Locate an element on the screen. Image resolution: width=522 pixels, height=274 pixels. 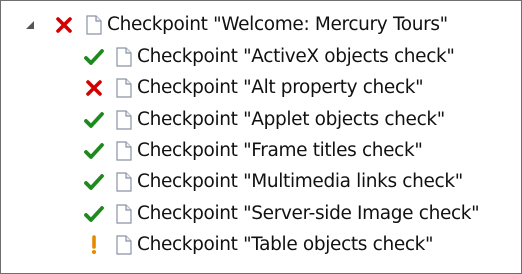
tree-node-child: Checkpoint "Multimedia links check" is located at coordinates (273, 182).